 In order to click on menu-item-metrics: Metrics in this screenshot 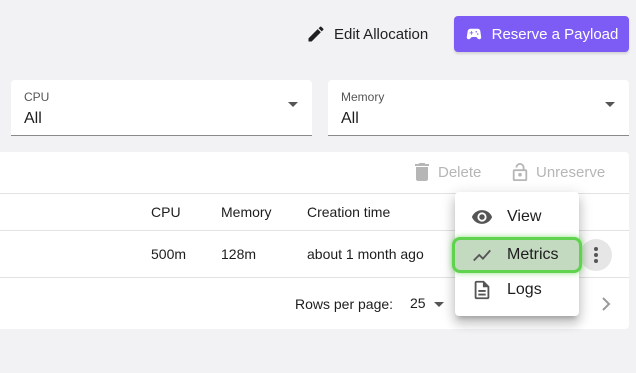, I will do `click(517, 255)`.